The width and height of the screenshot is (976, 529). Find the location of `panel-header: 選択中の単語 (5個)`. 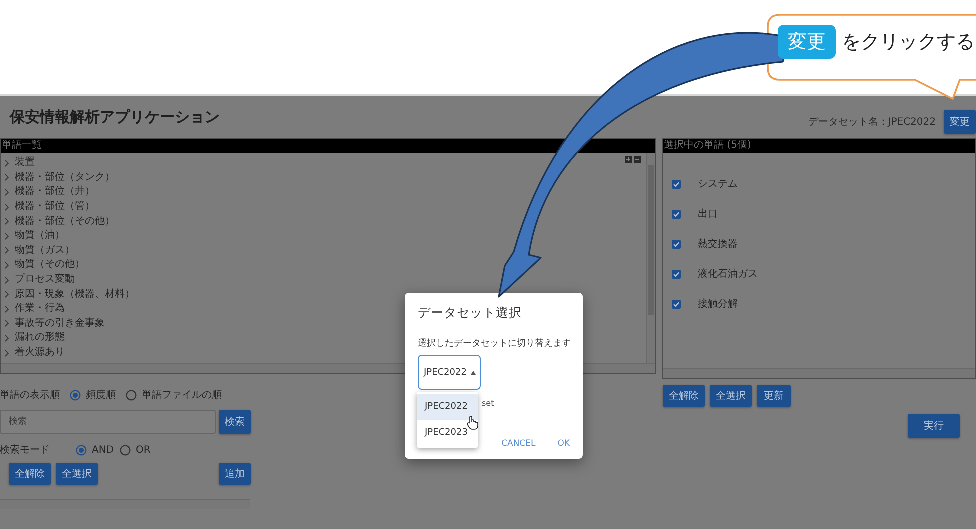

panel-header: 選択中の単語 (5個) is located at coordinates (819, 146).